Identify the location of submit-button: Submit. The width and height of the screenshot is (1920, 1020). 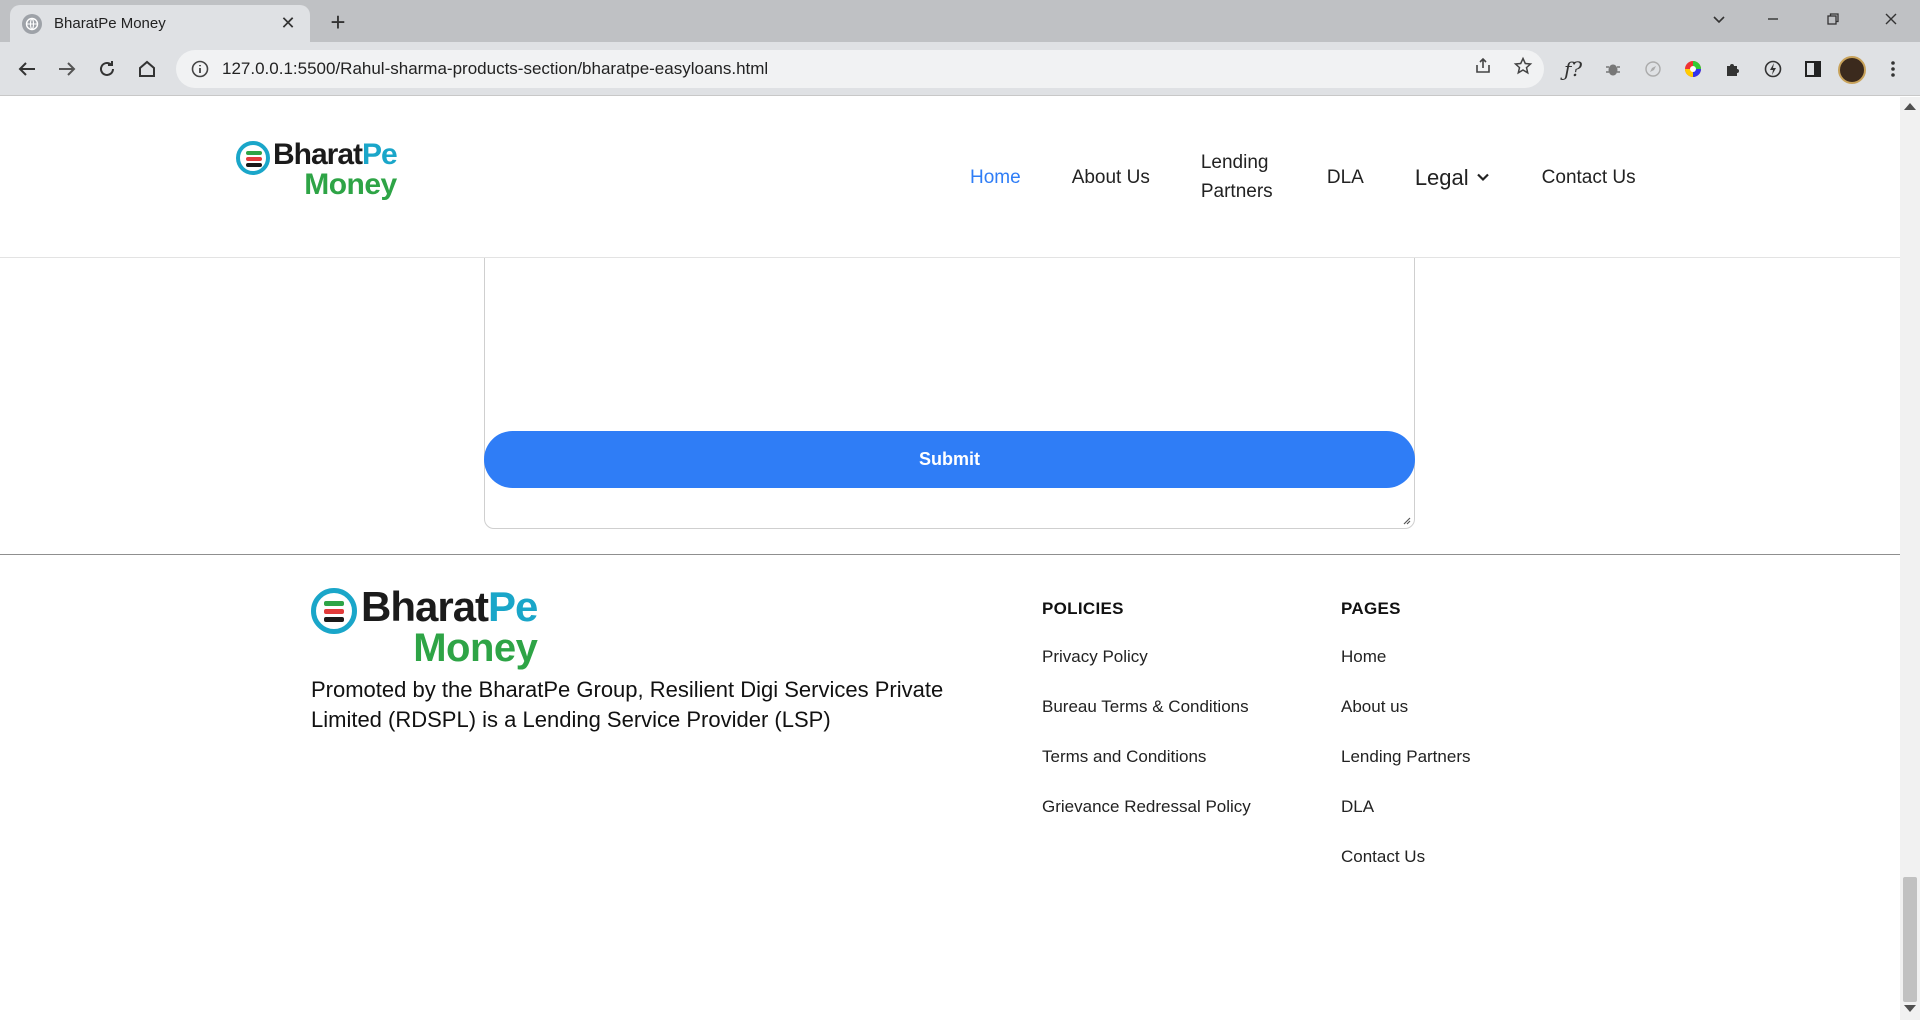
(949, 459).